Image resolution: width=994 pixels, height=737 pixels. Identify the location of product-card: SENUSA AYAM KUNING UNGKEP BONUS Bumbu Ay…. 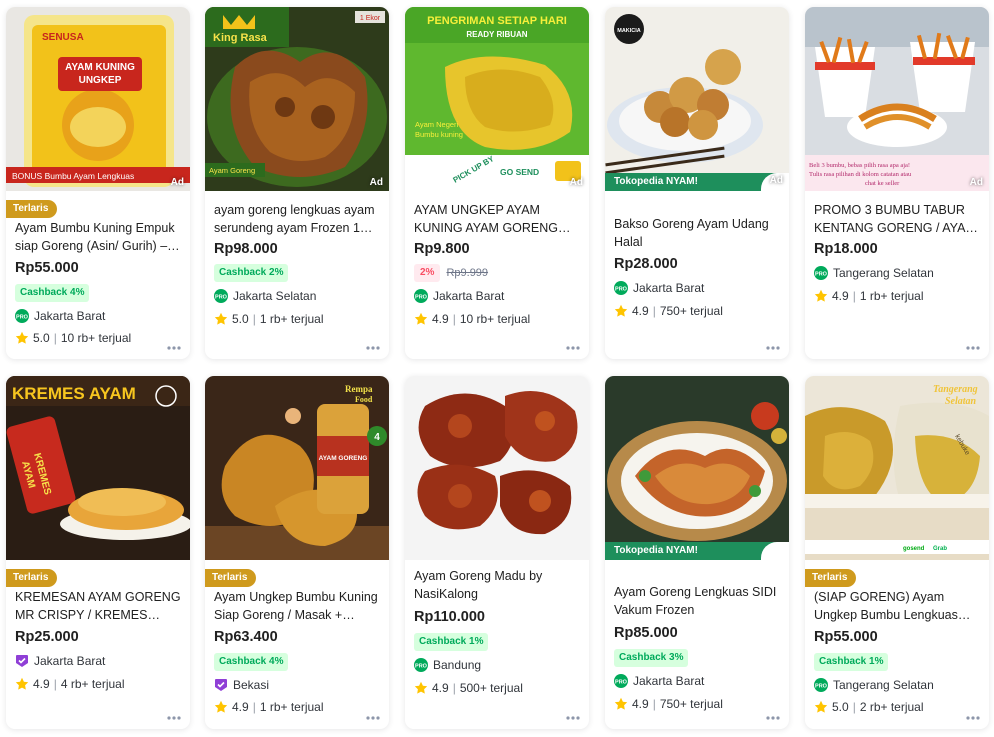
(98, 183).